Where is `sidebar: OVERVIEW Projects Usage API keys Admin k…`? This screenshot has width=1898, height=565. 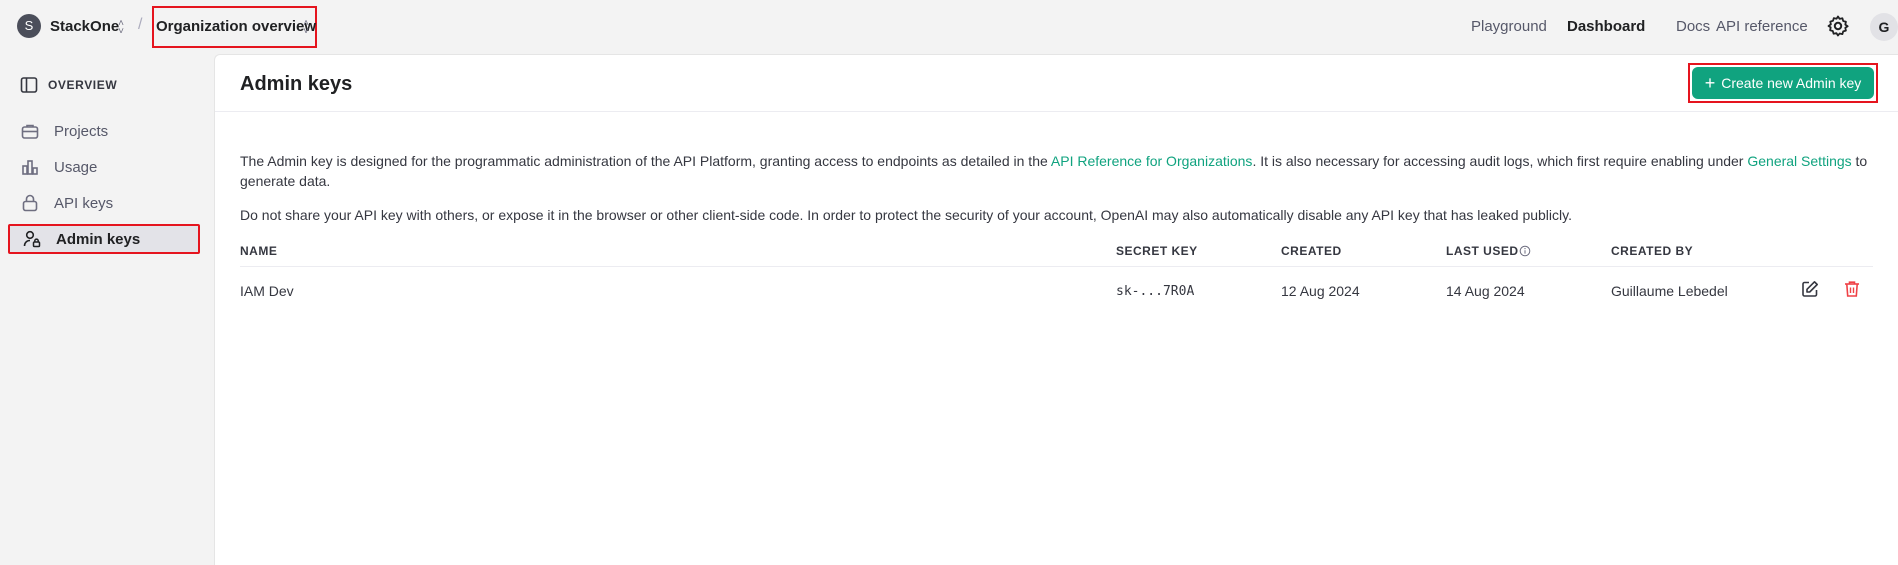 sidebar: OVERVIEW Projects Usage API keys Admin k… is located at coordinates (107, 309).